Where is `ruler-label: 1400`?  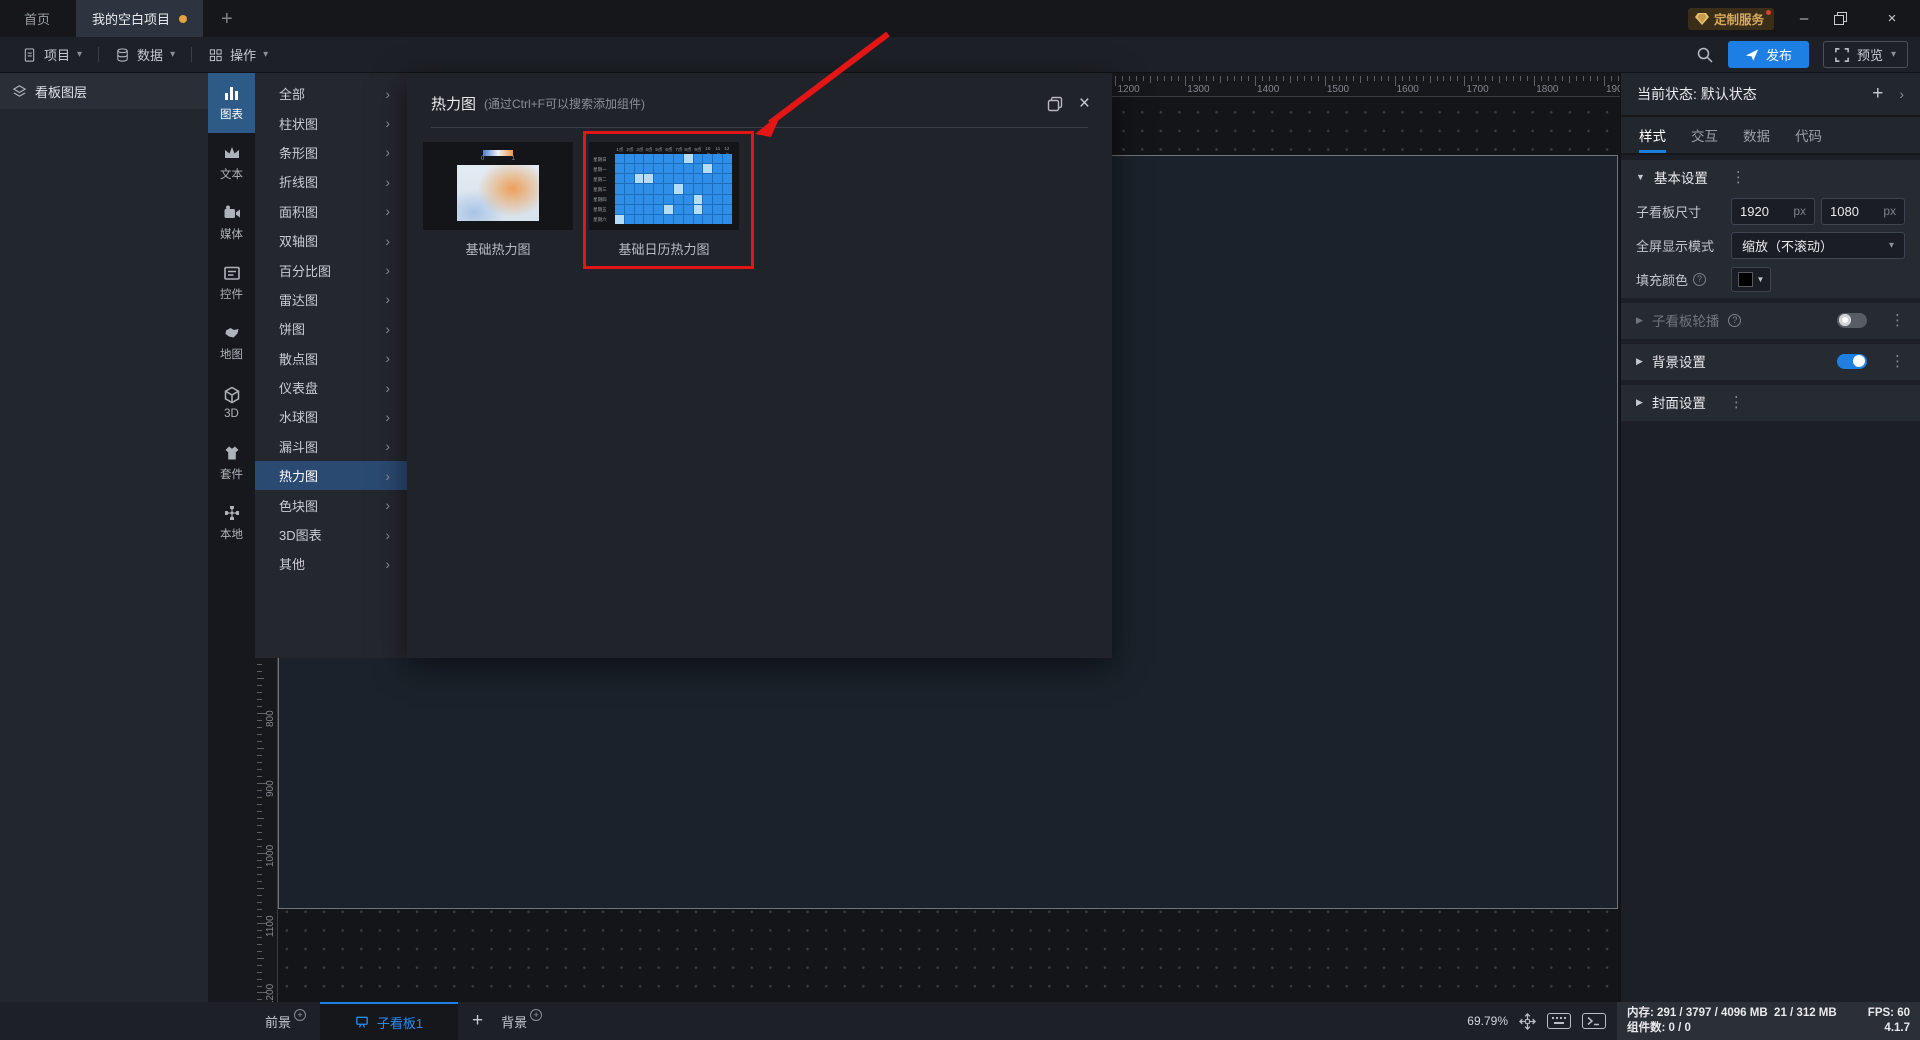
ruler-label: 1400 is located at coordinates (1268, 89).